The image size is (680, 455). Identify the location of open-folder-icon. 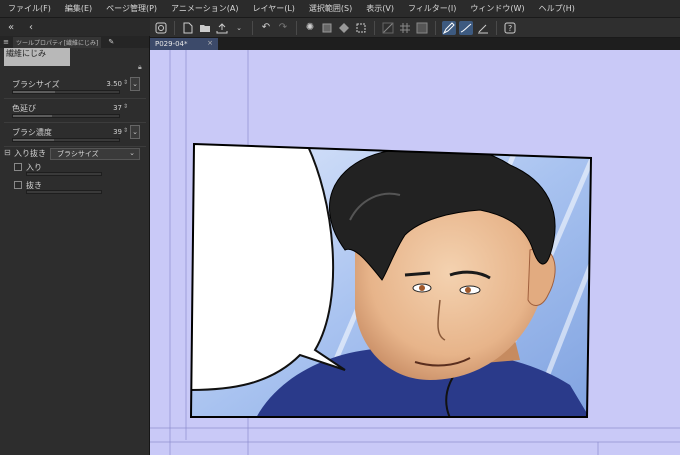
(205, 28).